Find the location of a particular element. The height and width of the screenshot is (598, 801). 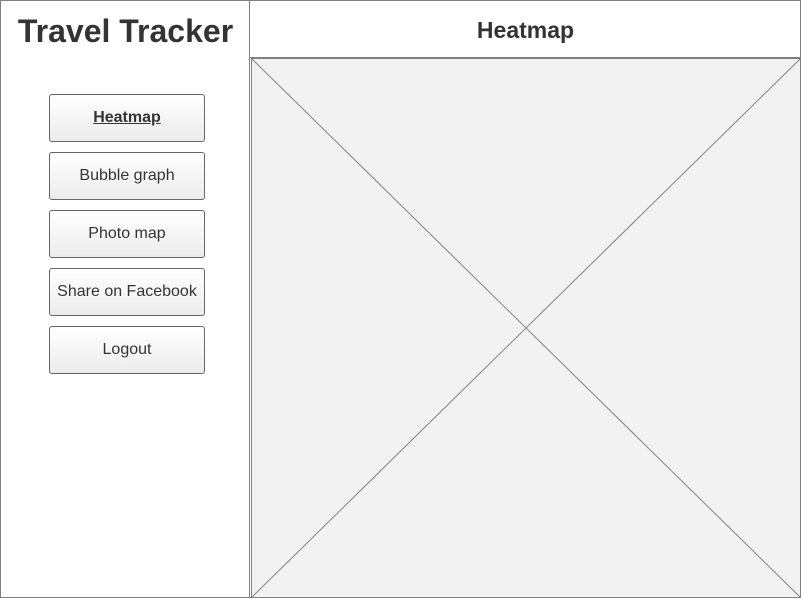

bubble-graph-button: Bubble graph is located at coordinates (127, 176).